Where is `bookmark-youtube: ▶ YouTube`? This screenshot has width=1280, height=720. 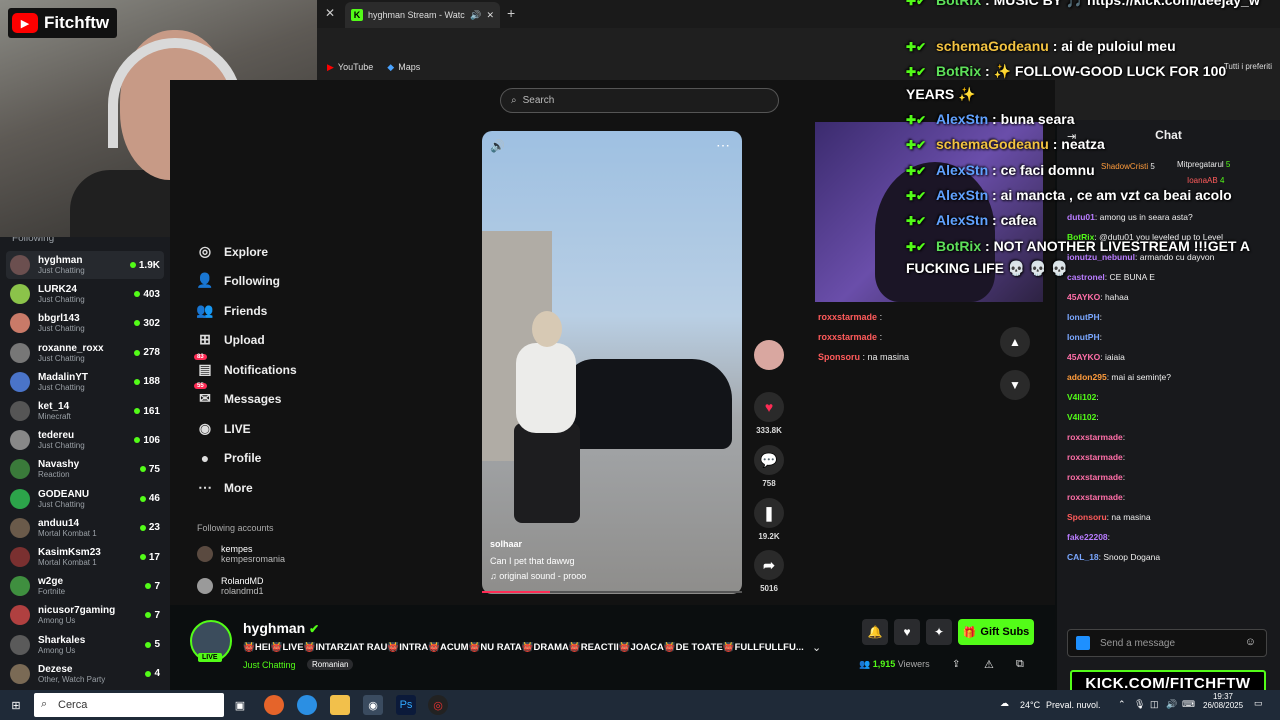
bookmark-youtube: ▶ YouTube is located at coordinates (350, 67).